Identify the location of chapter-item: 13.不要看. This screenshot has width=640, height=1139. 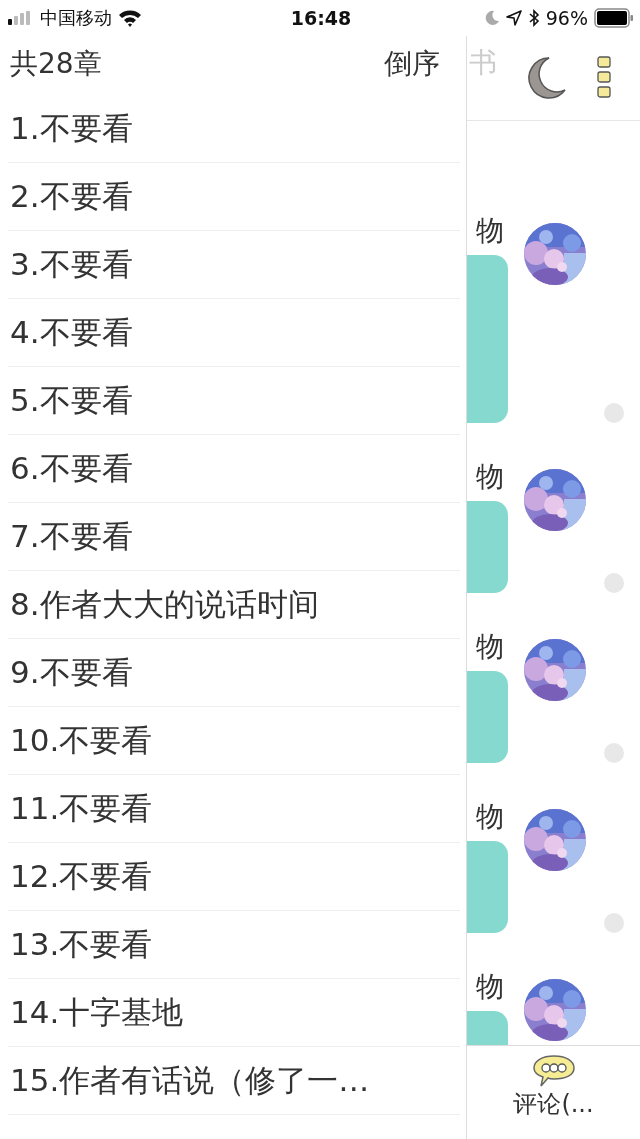
(234, 945).